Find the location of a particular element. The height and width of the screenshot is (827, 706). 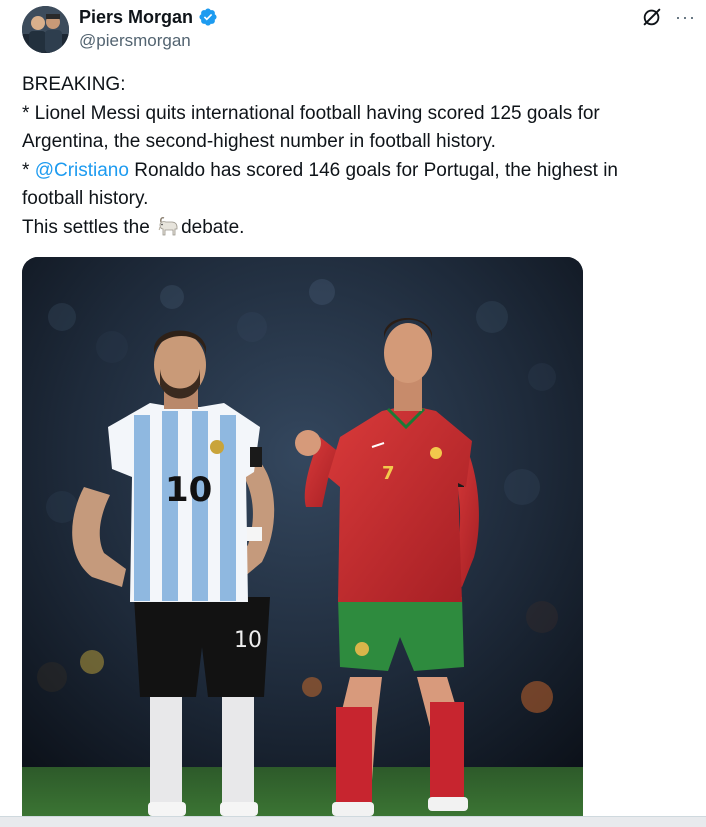

avatar-photo-icon is located at coordinates (45, 29).